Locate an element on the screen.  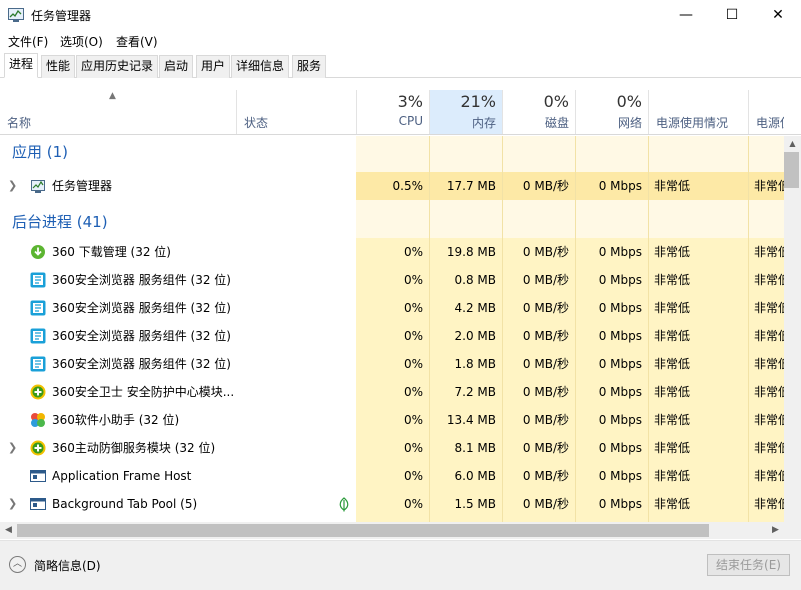
browser-service-icon is located at coordinates (38, 364).